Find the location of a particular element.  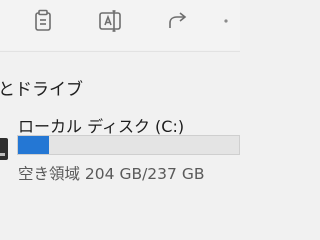

copy-icon is located at coordinates (43, 21).